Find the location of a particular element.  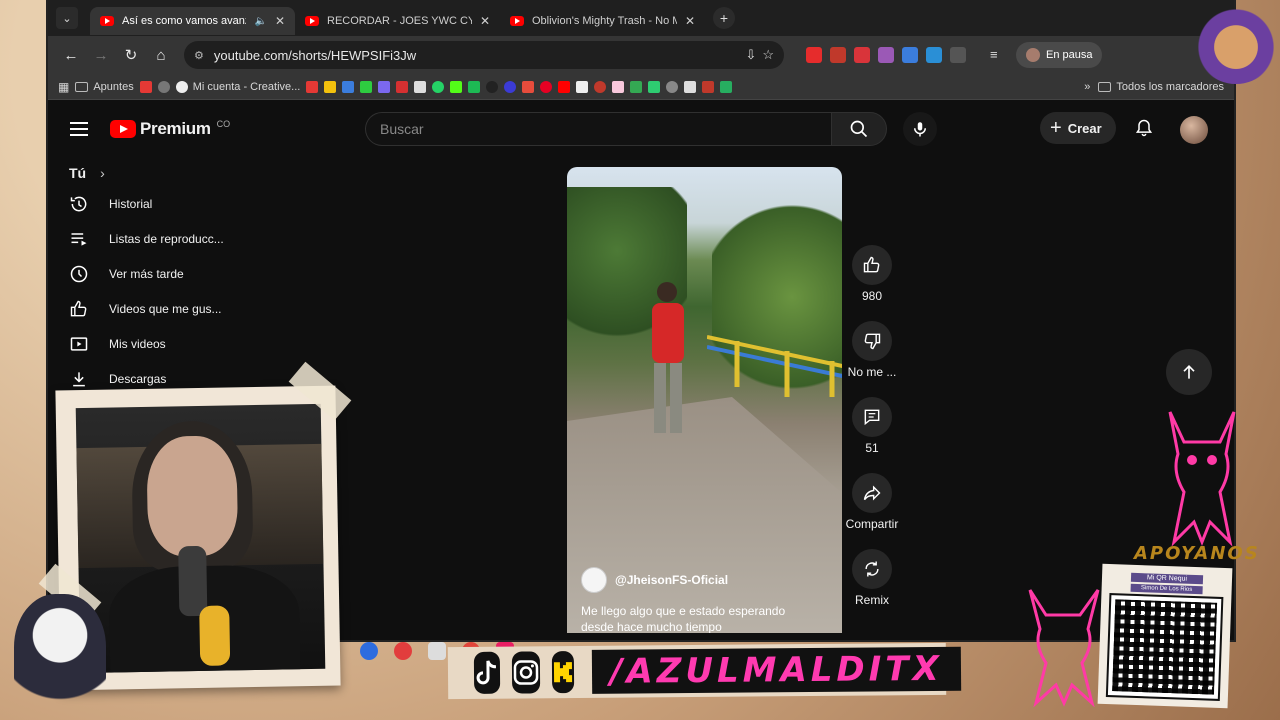

arrow-up-icon is located at coordinates (1189, 371).